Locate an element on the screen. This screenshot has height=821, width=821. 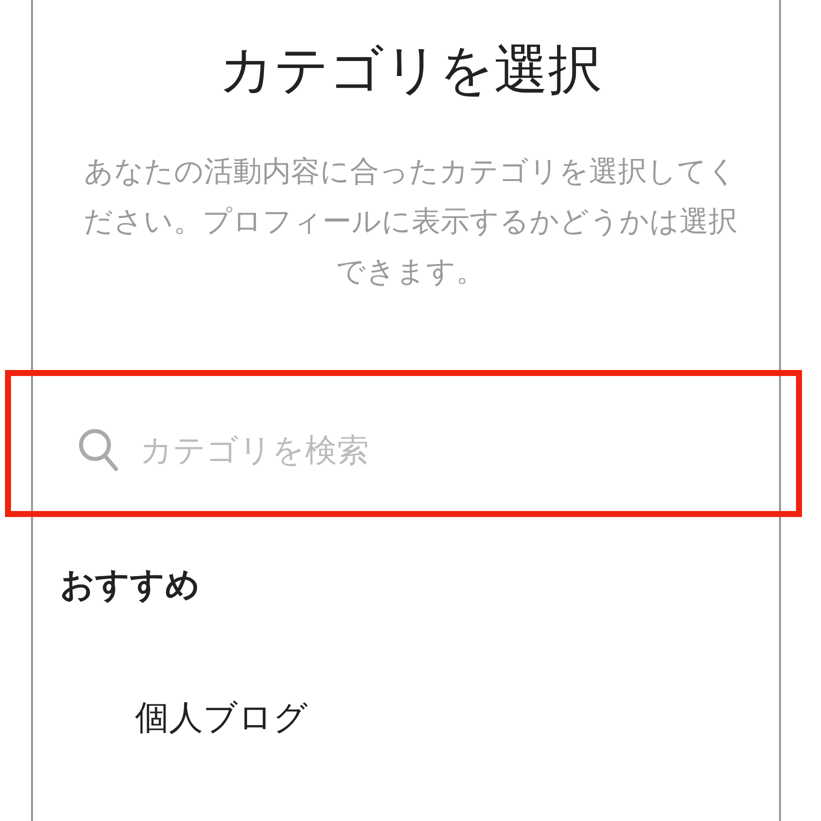
category-item: 個人ブログ is located at coordinates (221, 718).